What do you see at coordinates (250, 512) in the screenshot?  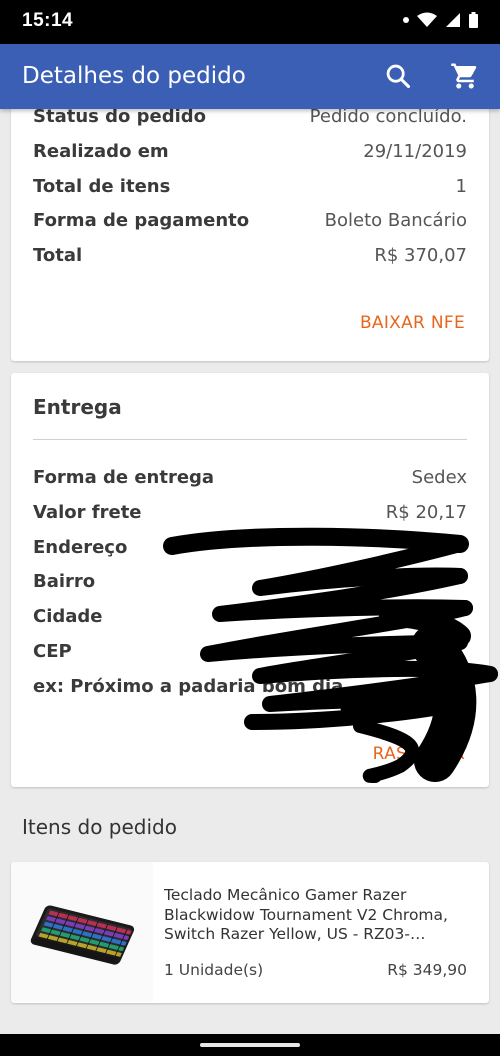 I see `delivery-row-shipping-cost: Valor frete R$ 20,17` at bounding box center [250, 512].